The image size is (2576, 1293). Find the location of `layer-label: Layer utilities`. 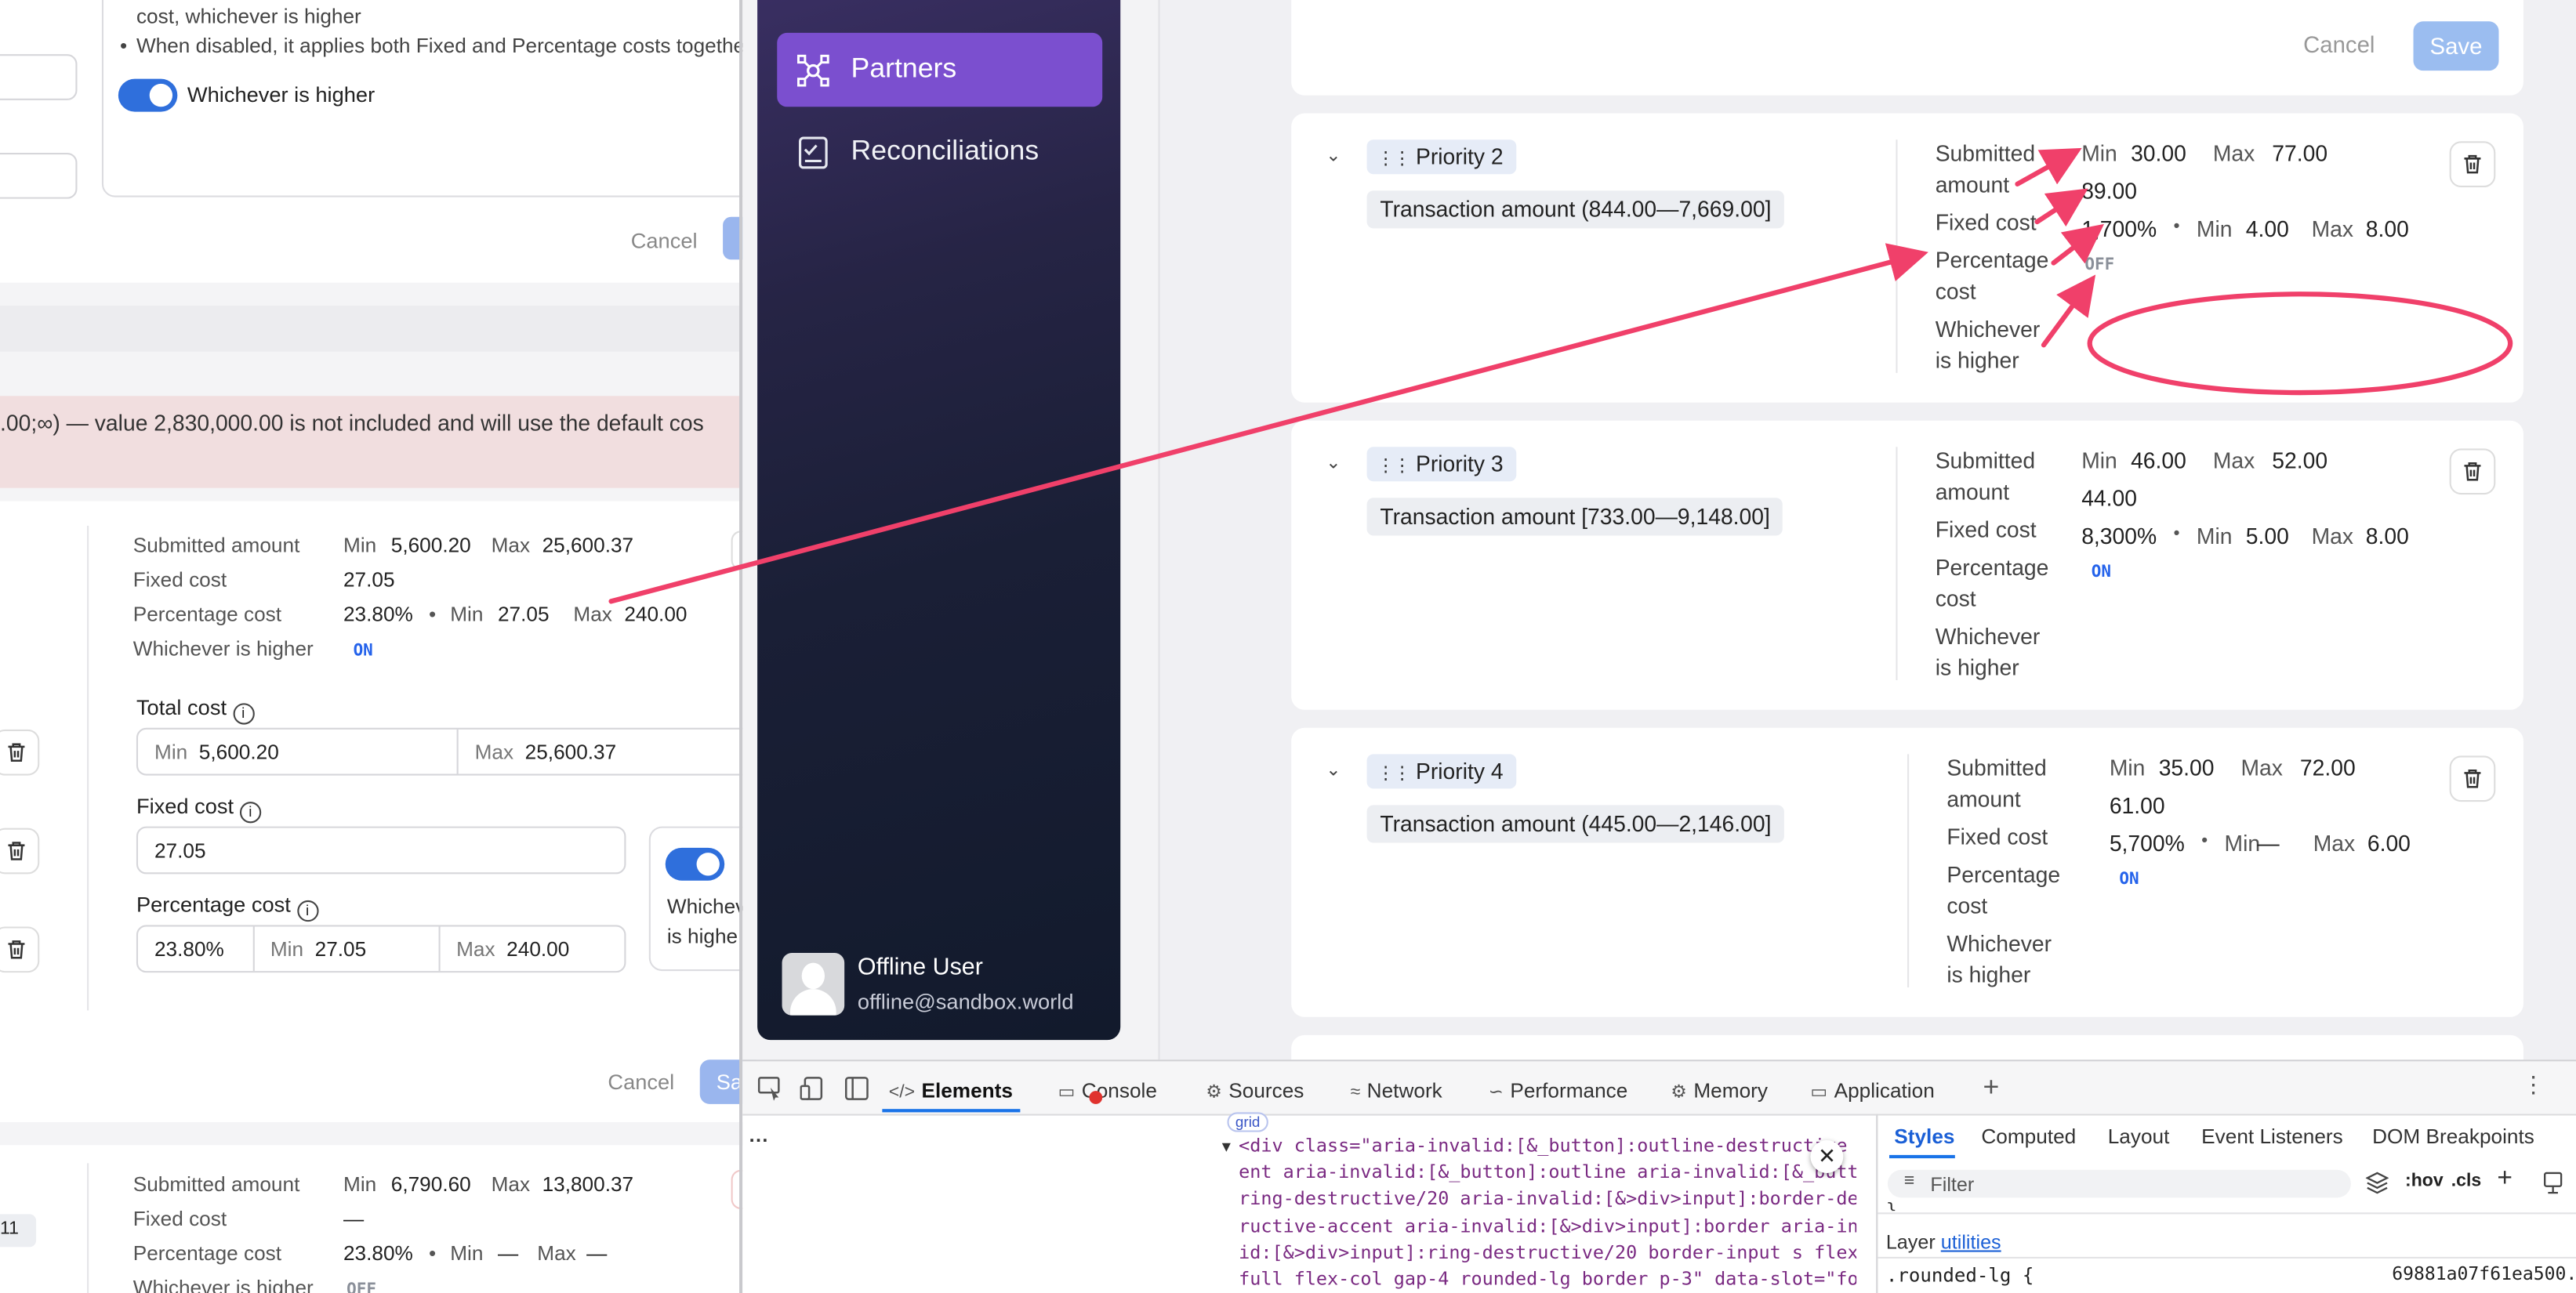

layer-label: Layer utilities is located at coordinates (1944, 1241).